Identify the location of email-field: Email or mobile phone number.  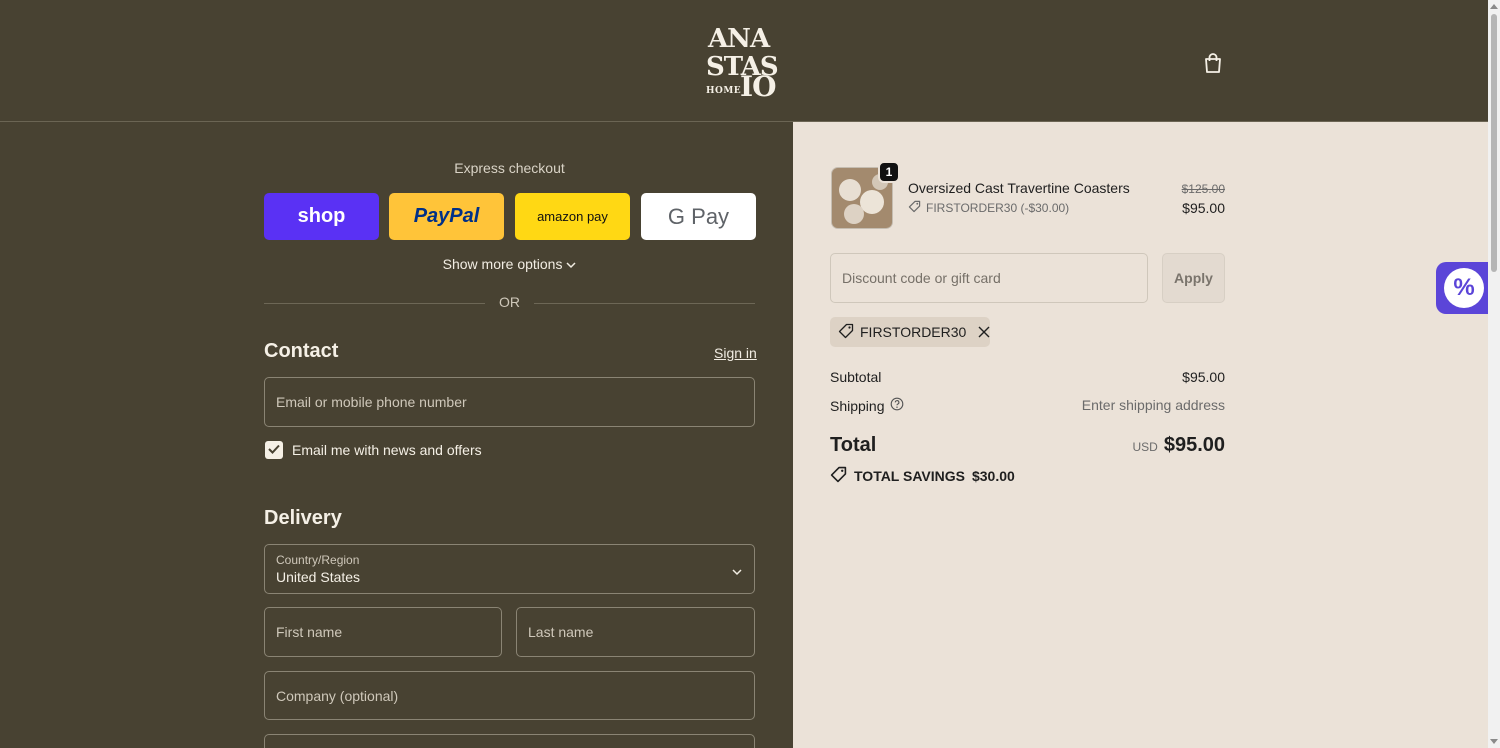
(509, 402).